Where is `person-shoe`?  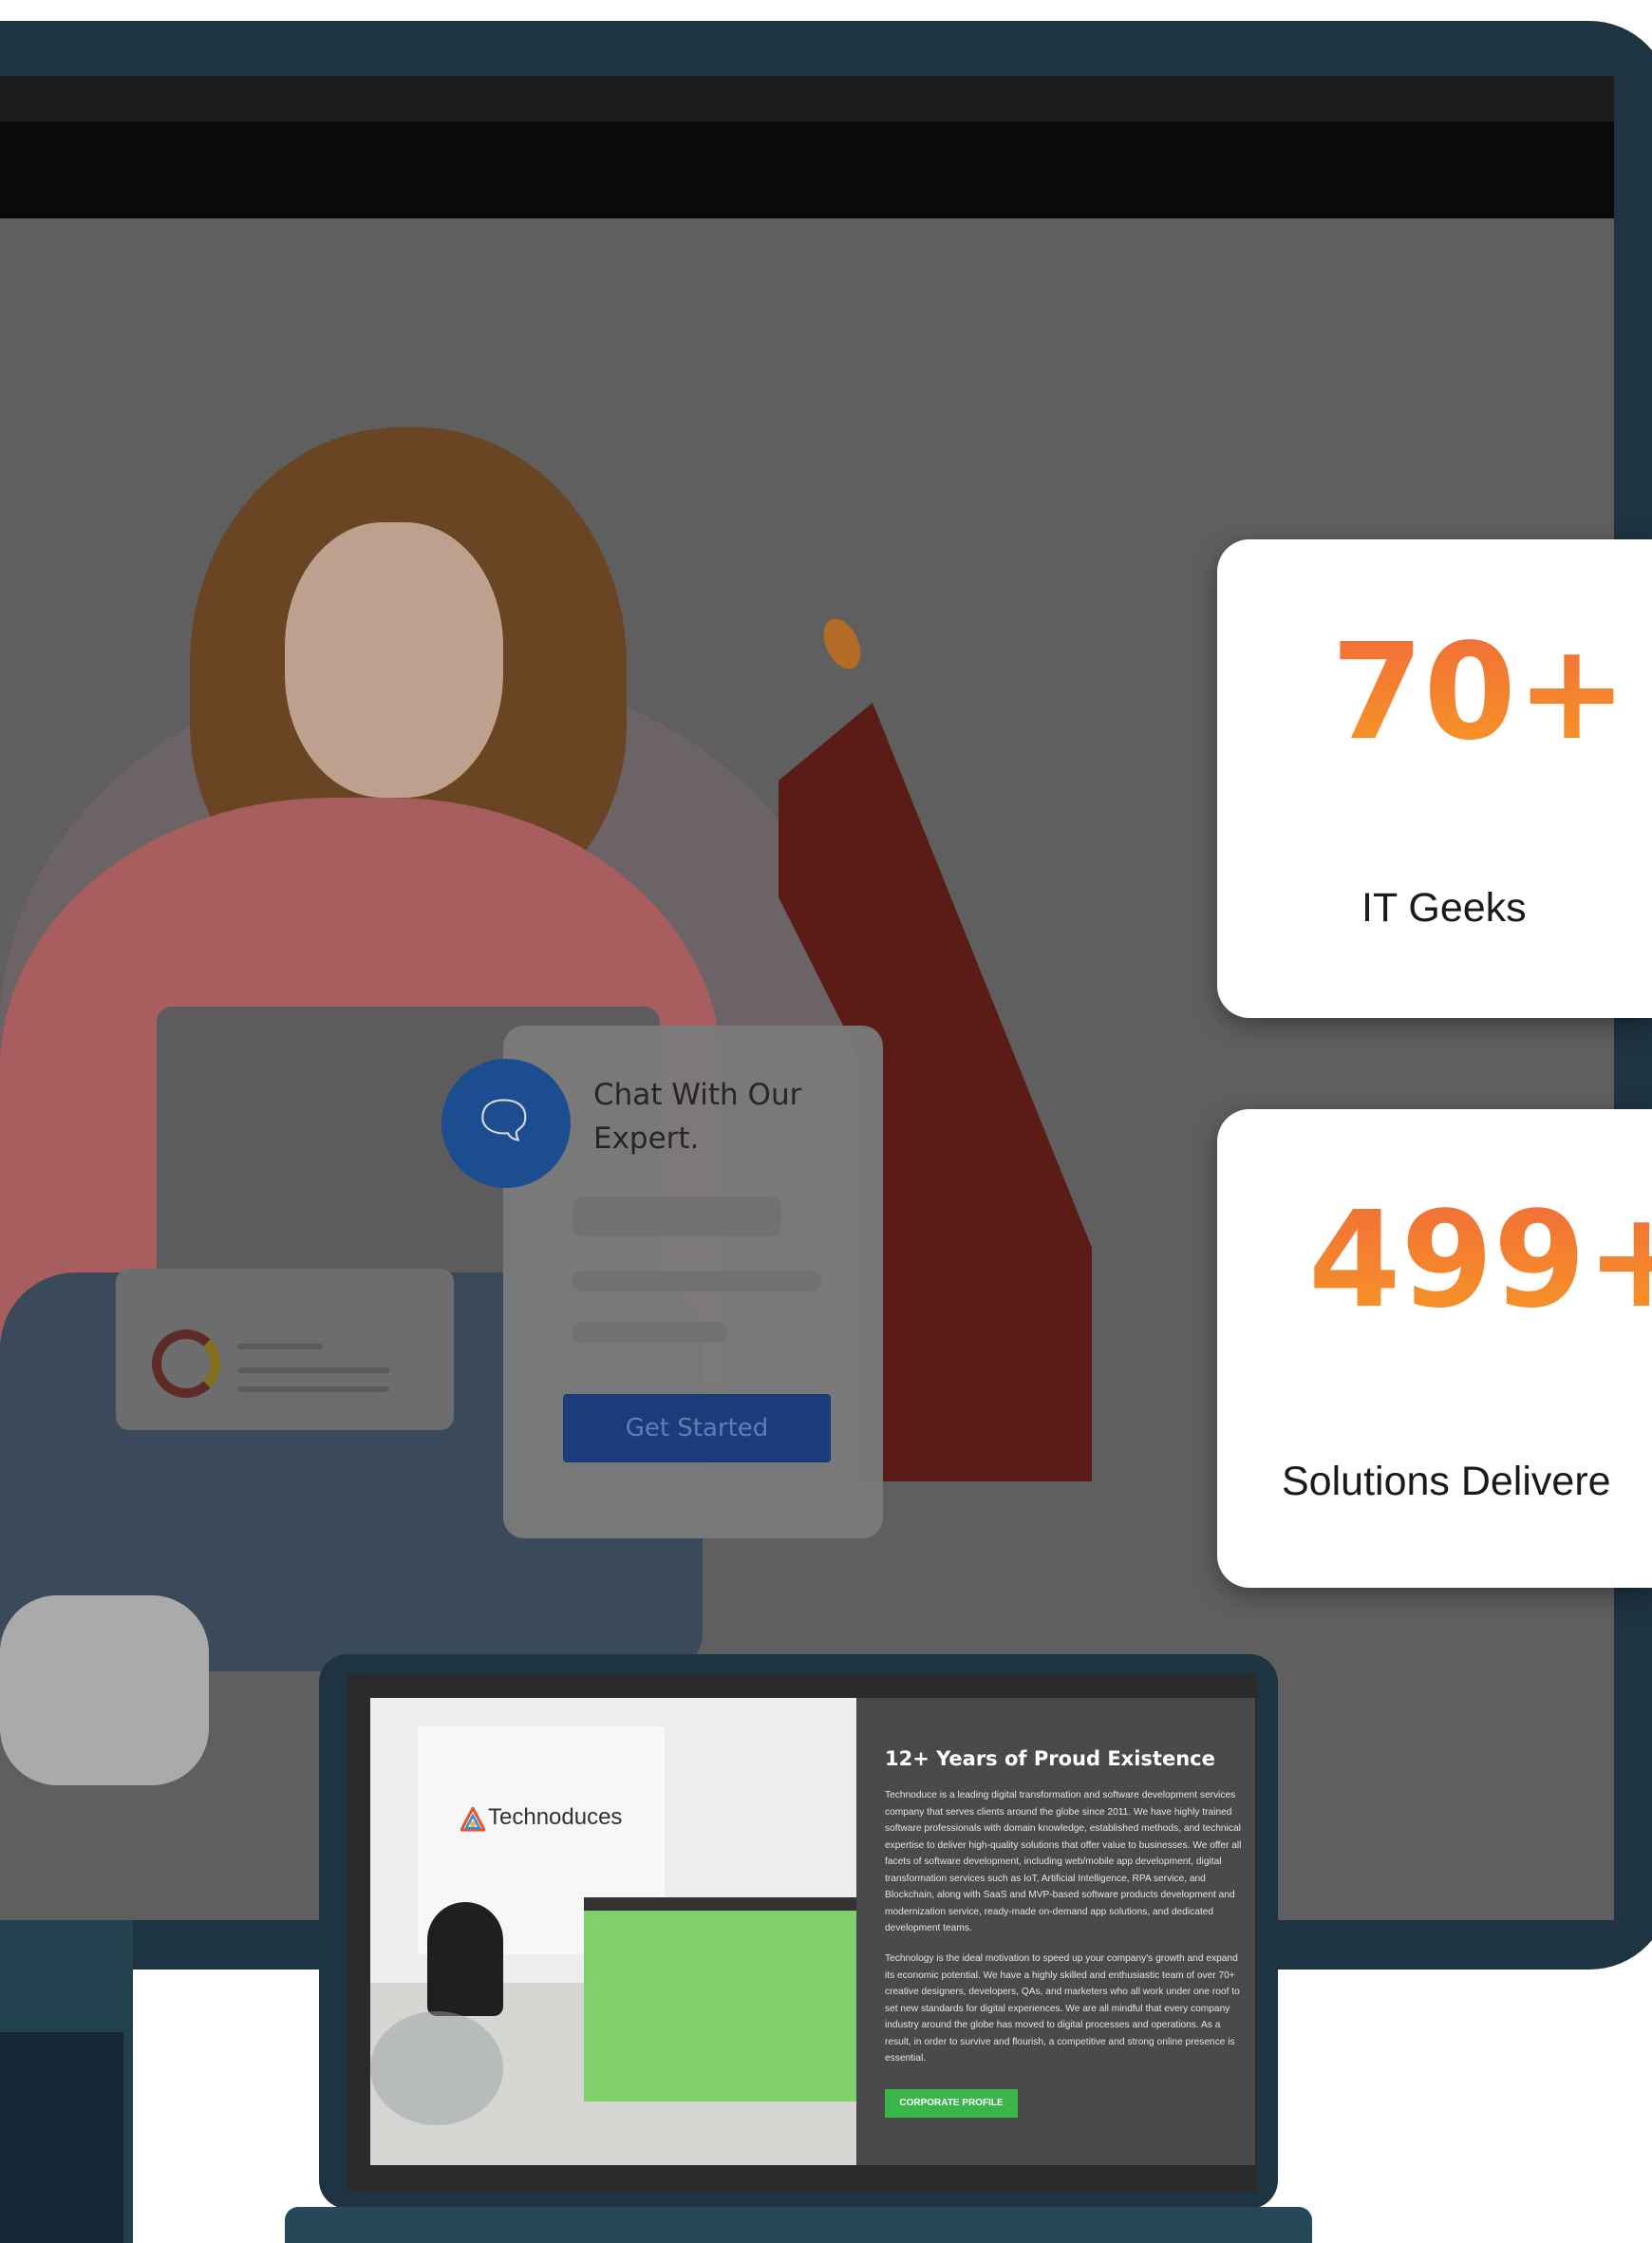
person-shoe is located at coordinates (104, 1690).